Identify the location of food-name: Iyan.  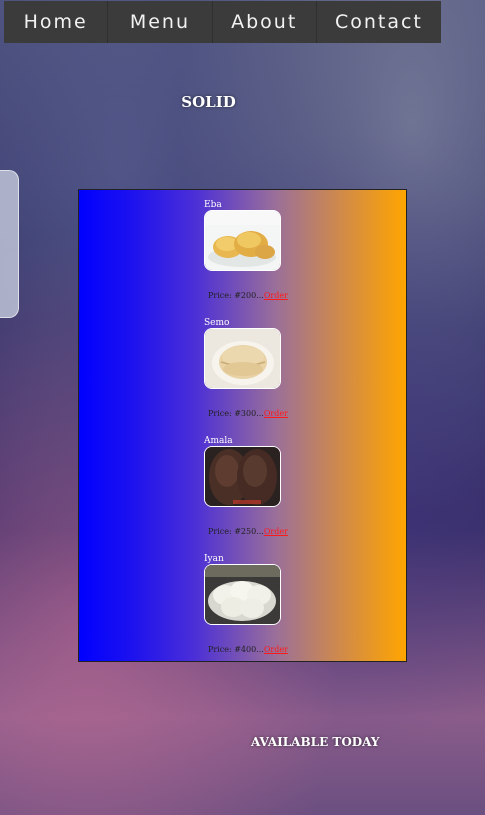
(214, 559).